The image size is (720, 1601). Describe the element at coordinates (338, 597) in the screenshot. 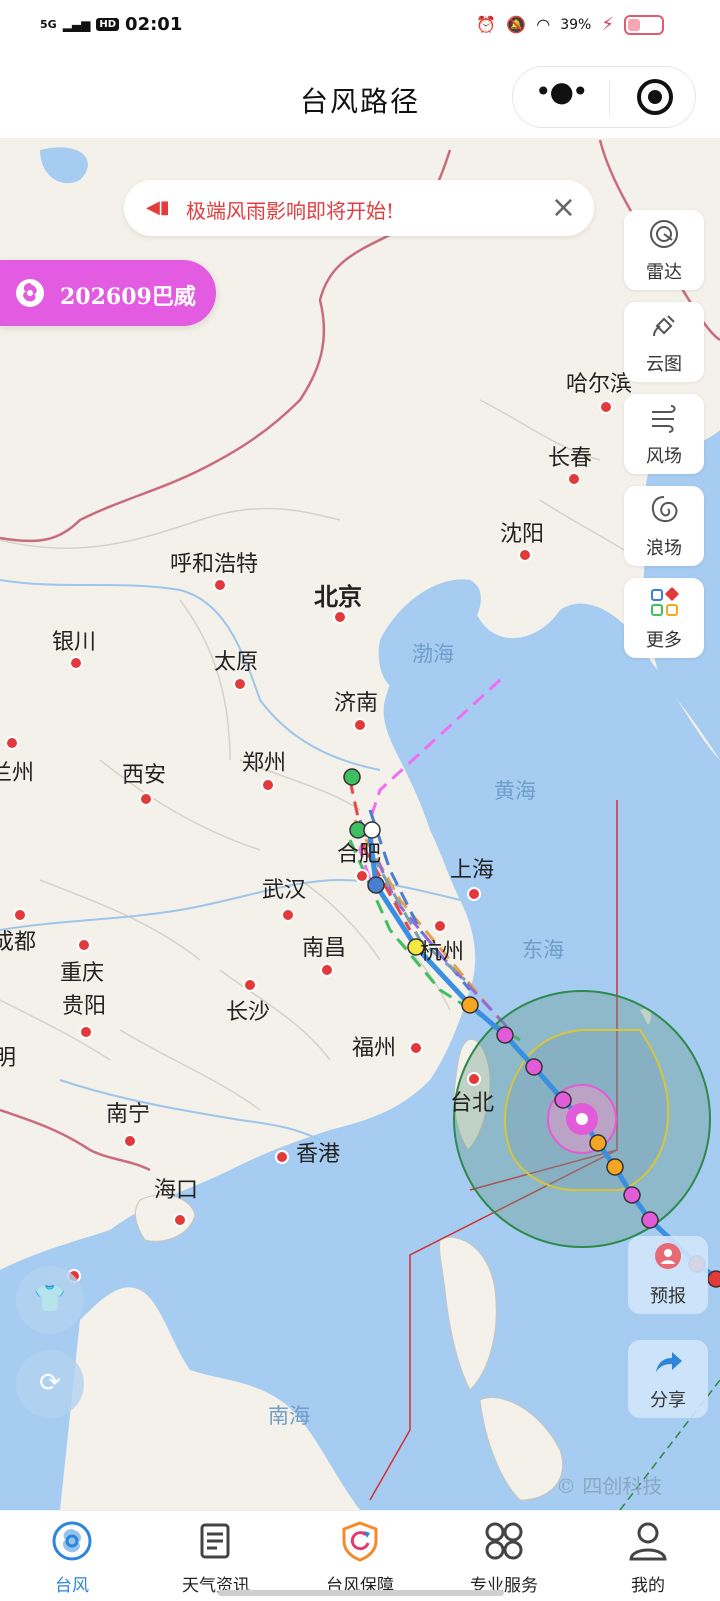

I see `city-label: 北京` at that location.